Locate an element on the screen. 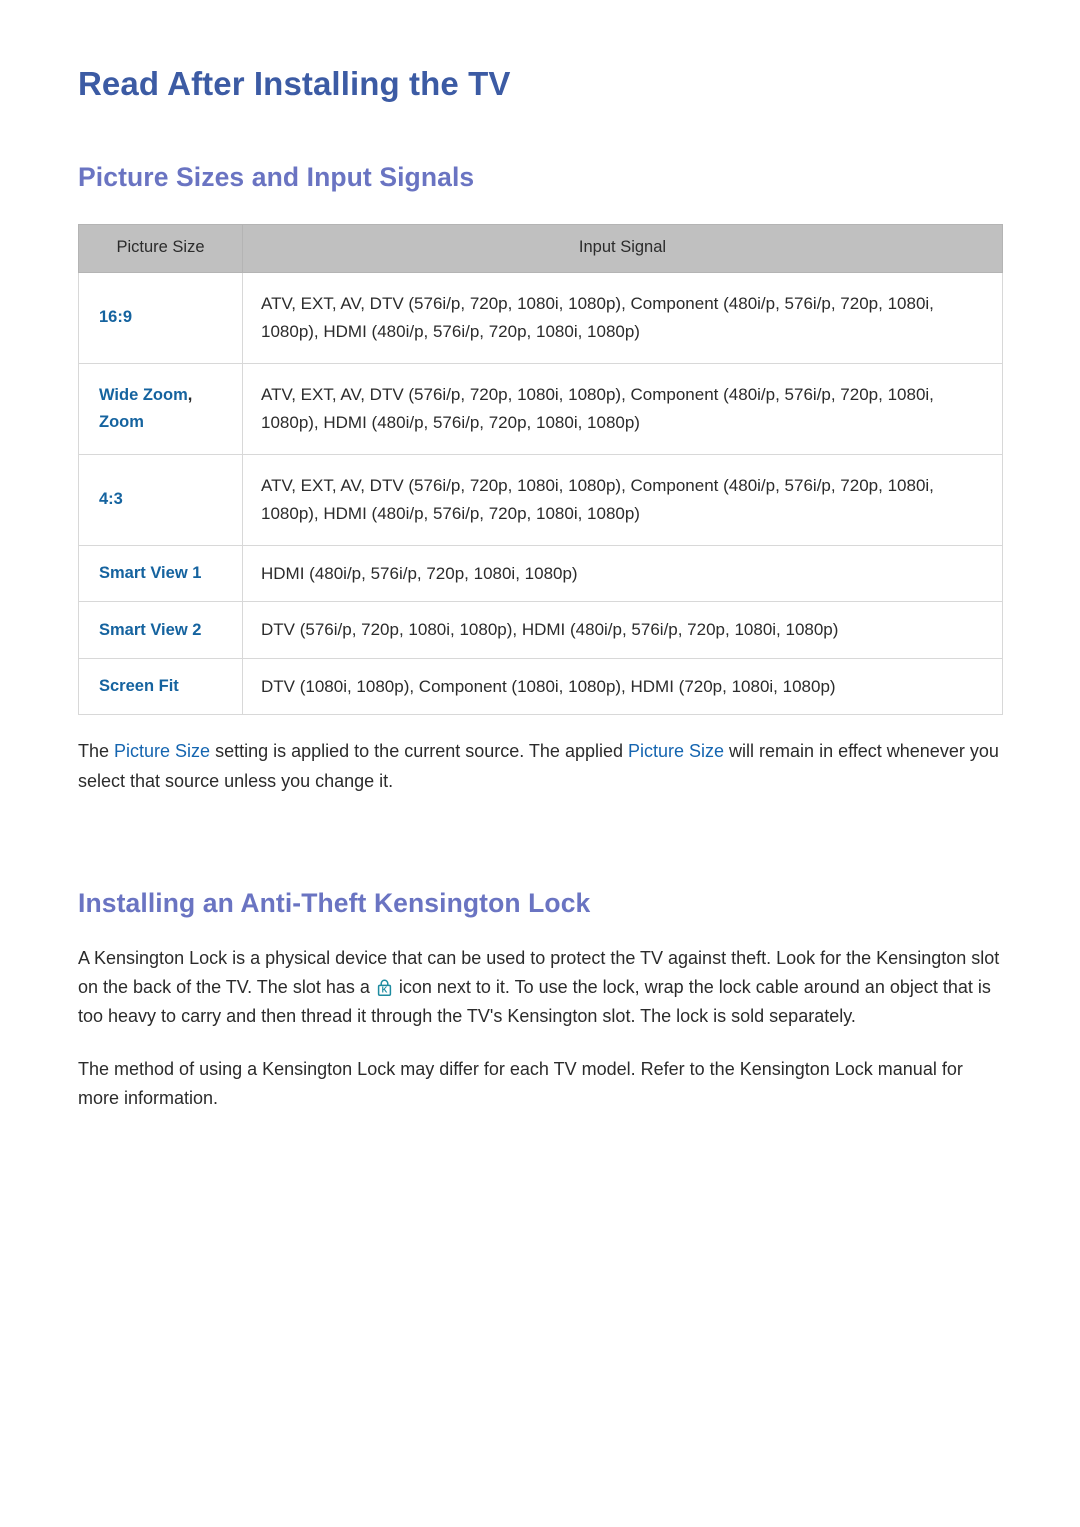 The width and height of the screenshot is (1080, 1527). cell-picture-size: Smart View 2 is located at coordinates (160, 630).